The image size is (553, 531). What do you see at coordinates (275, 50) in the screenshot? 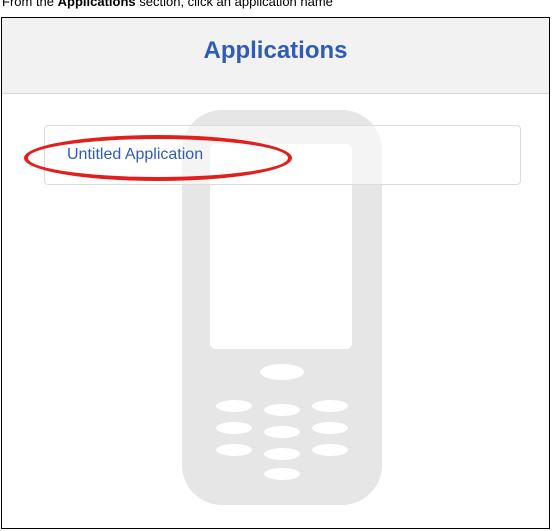
I see `panel-title: Applications` at bounding box center [275, 50].